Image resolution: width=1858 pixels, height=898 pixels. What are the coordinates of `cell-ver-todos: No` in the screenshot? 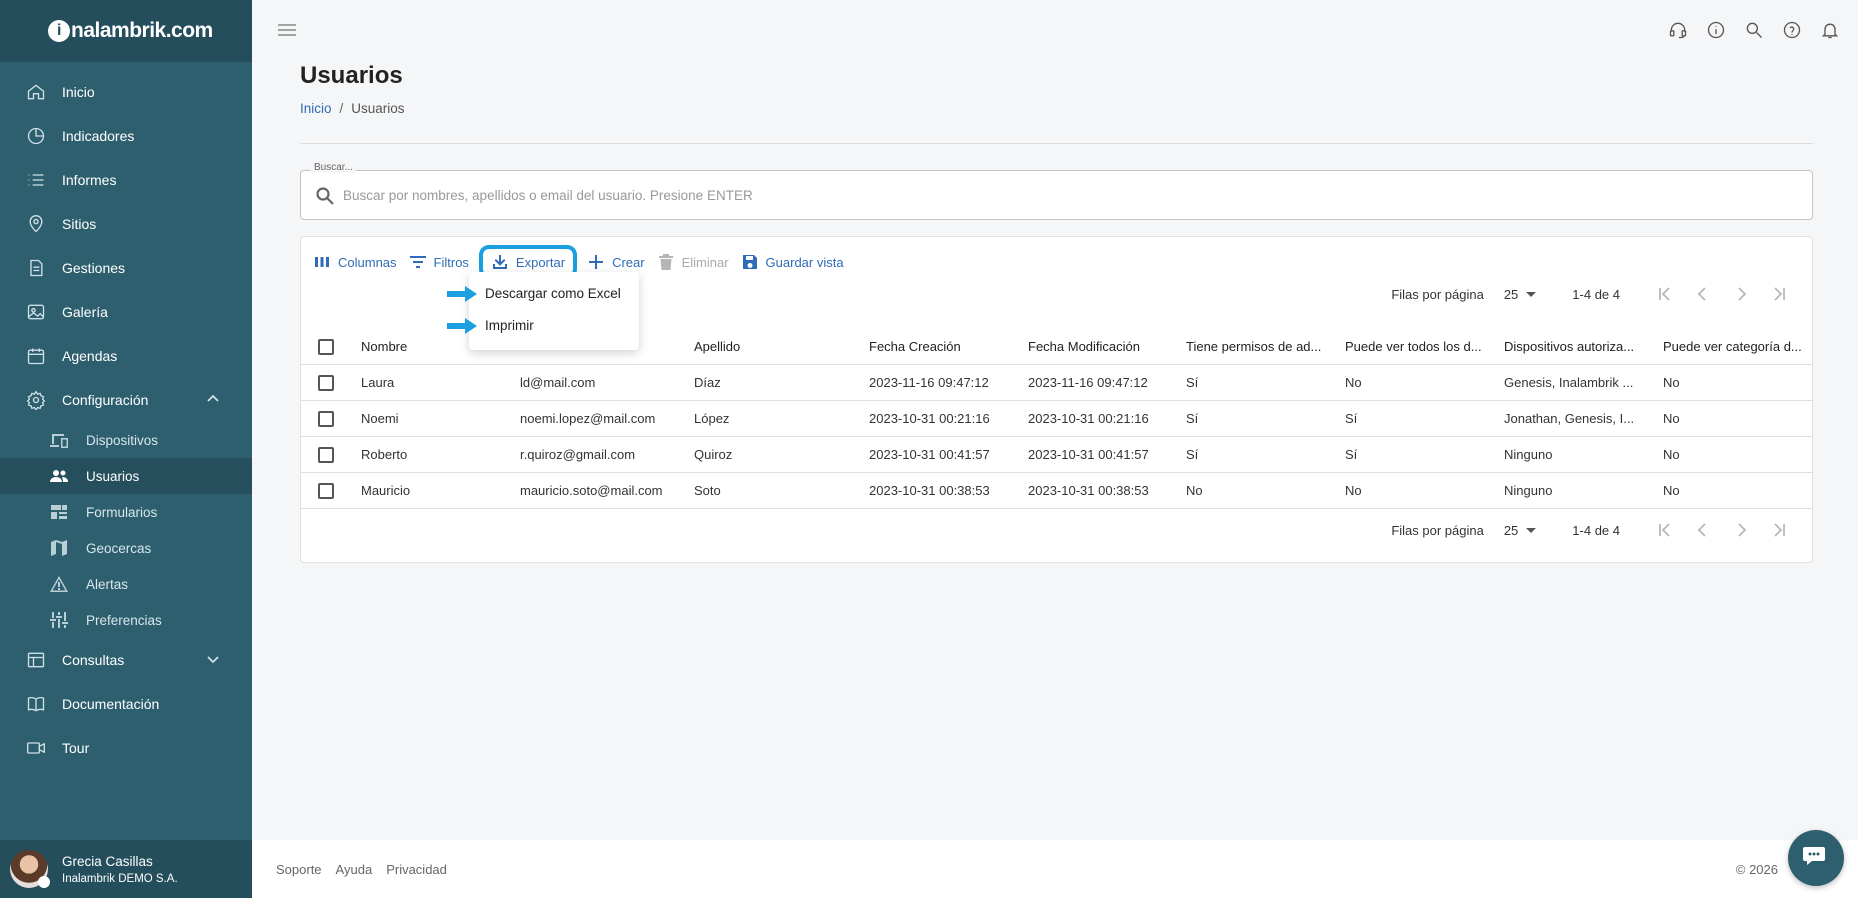 It's located at (1353, 490).